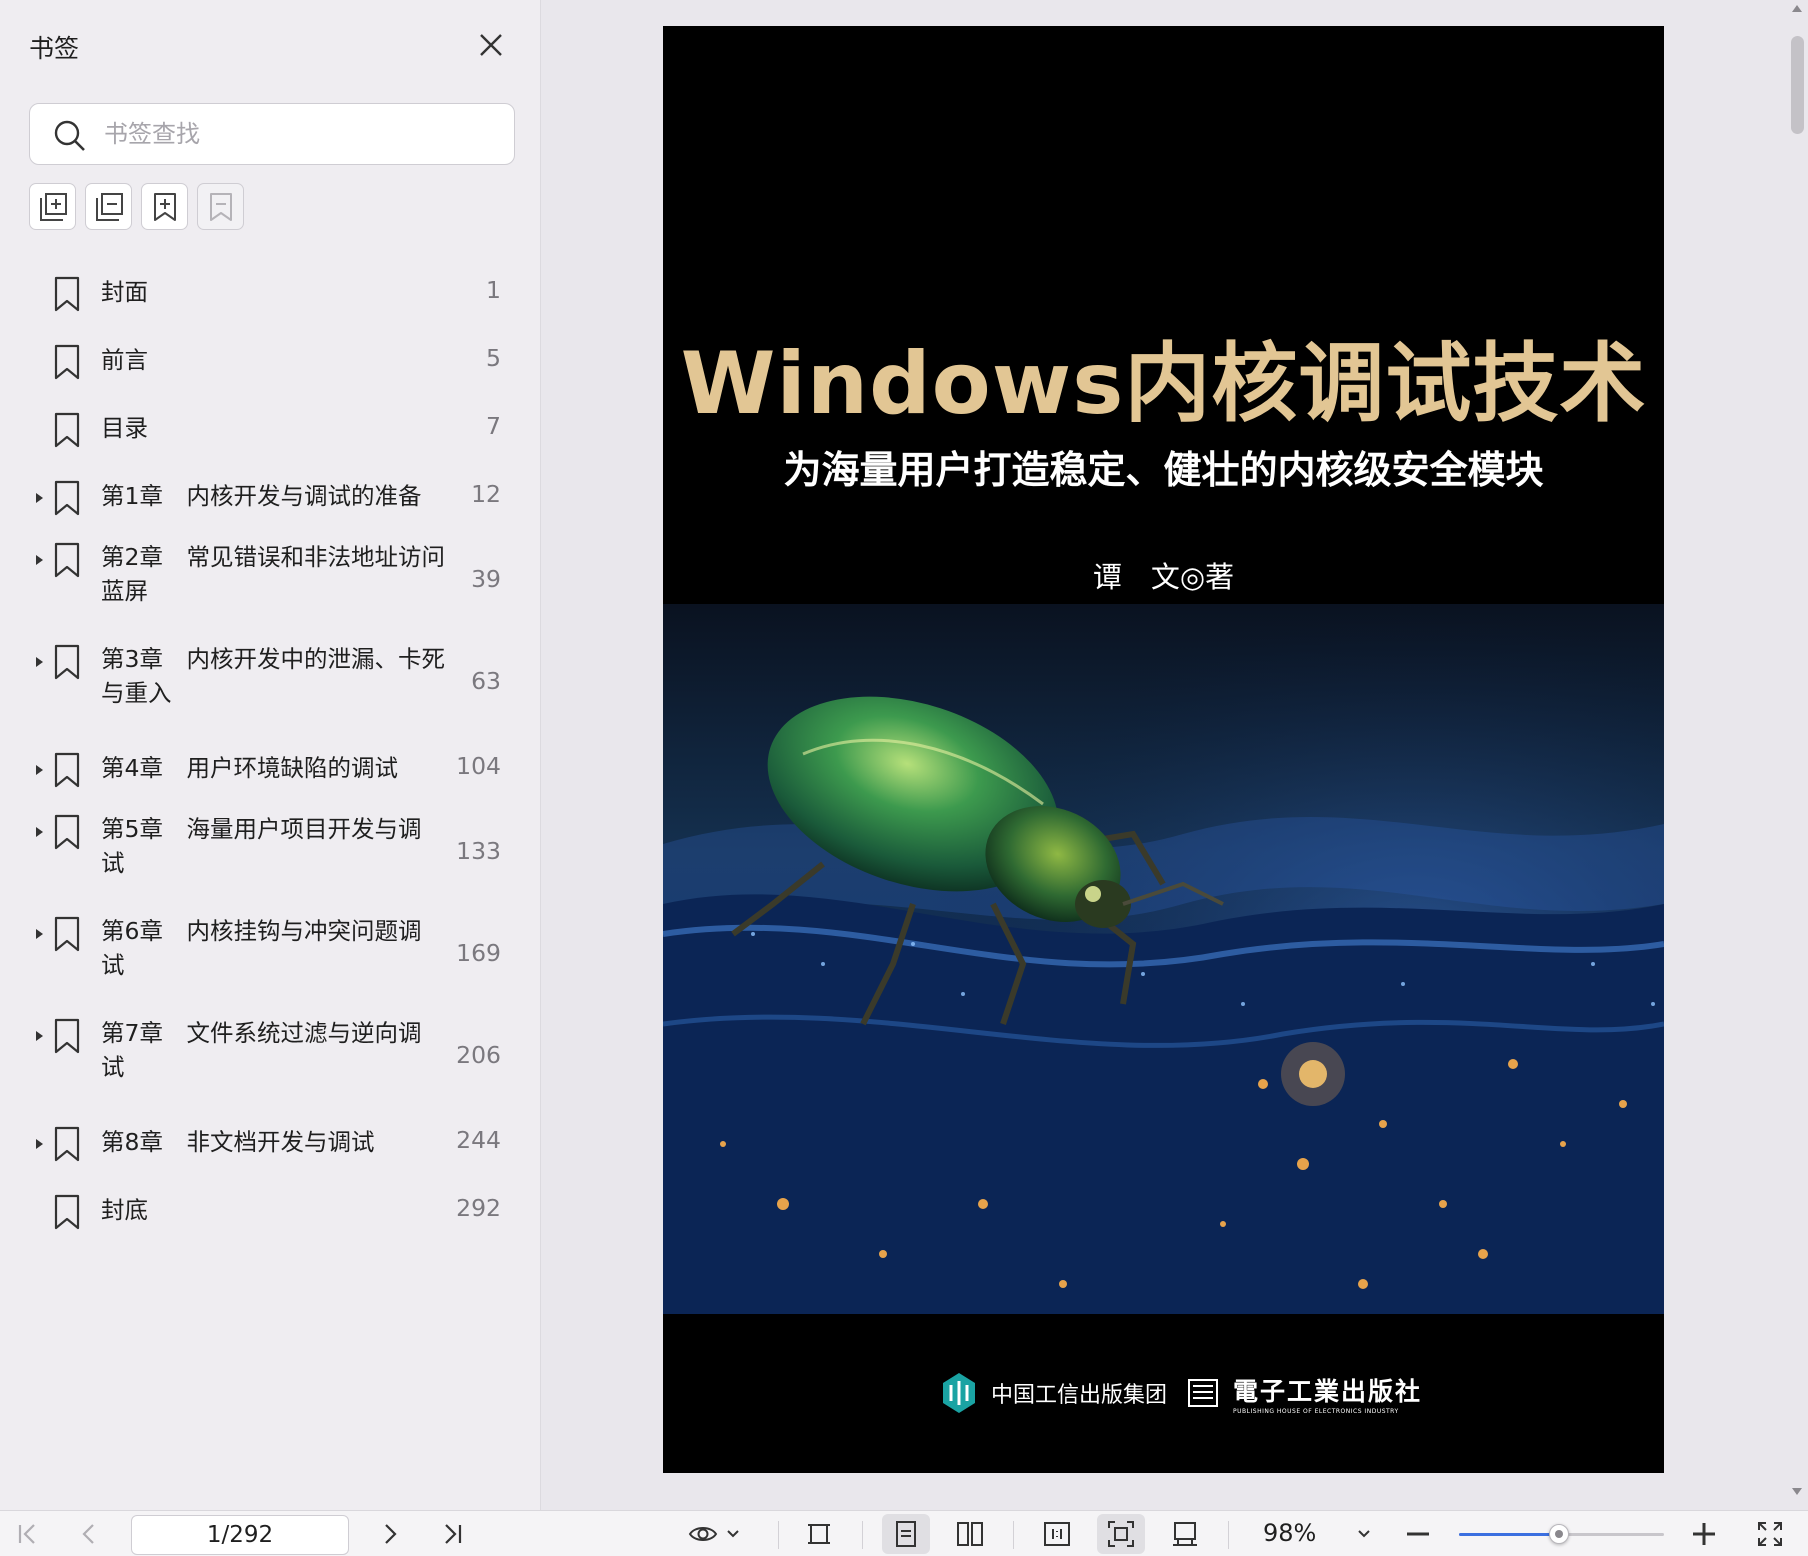 Image resolution: width=1808 pixels, height=1556 pixels. I want to click on bookmark-item: 第1章 内核开发与调试的准备 12, so click(270, 498).